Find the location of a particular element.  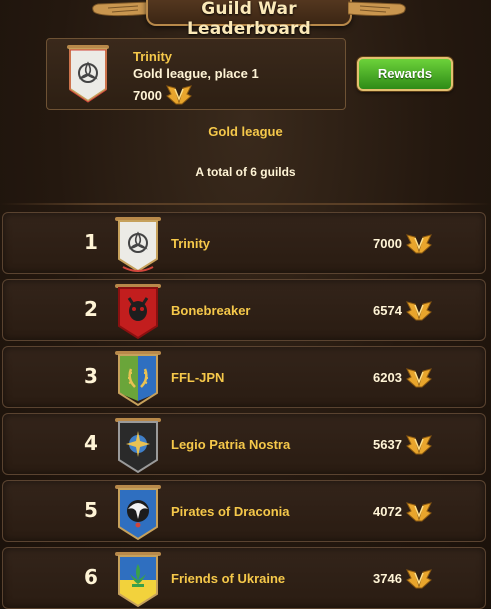

my-guild-card: Trinity Gold league, place 1 7000 is located at coordinates (196, 74).